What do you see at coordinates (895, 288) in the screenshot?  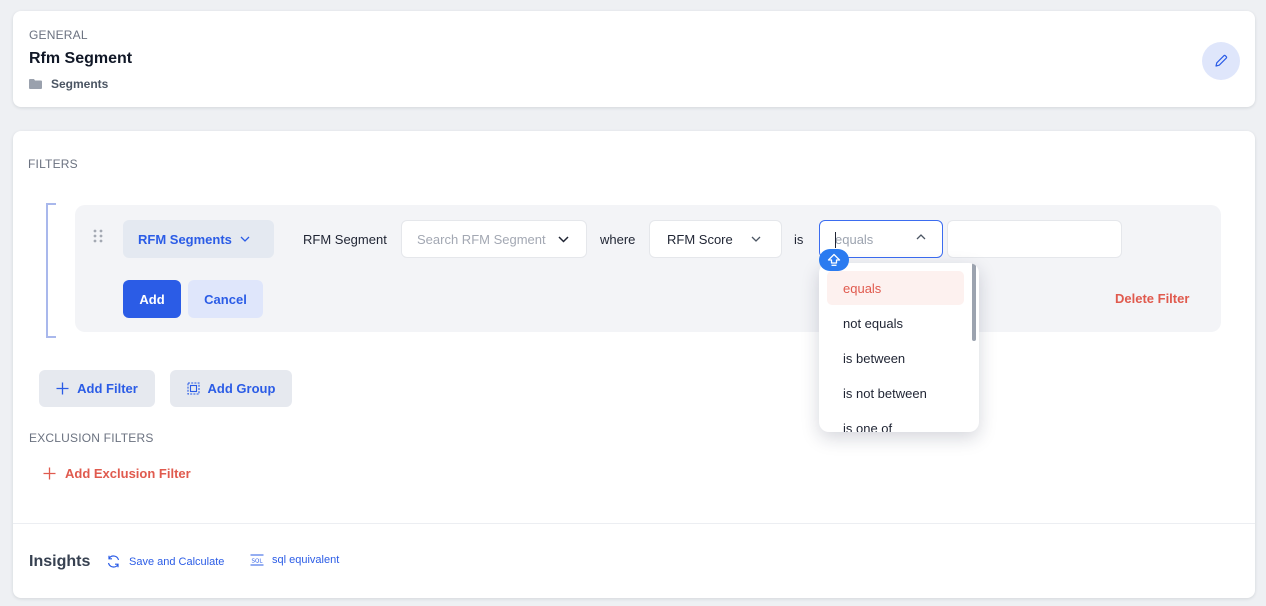 I see `operator-option: equals` at bounding box center [895, 288].